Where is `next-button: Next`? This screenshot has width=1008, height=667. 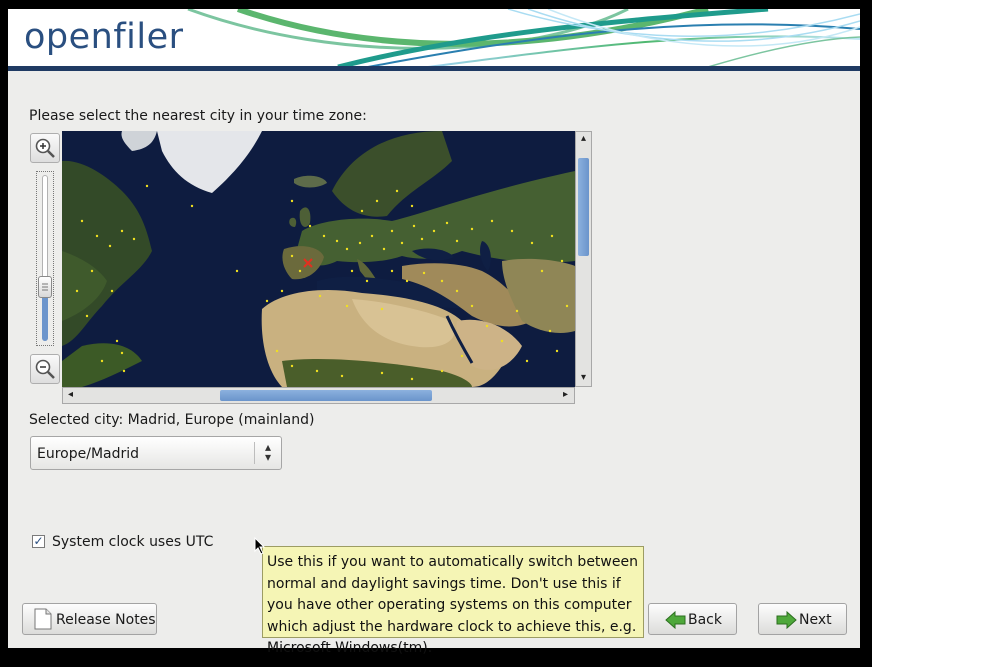 next-button: Next is located at coordinates (802, 619).